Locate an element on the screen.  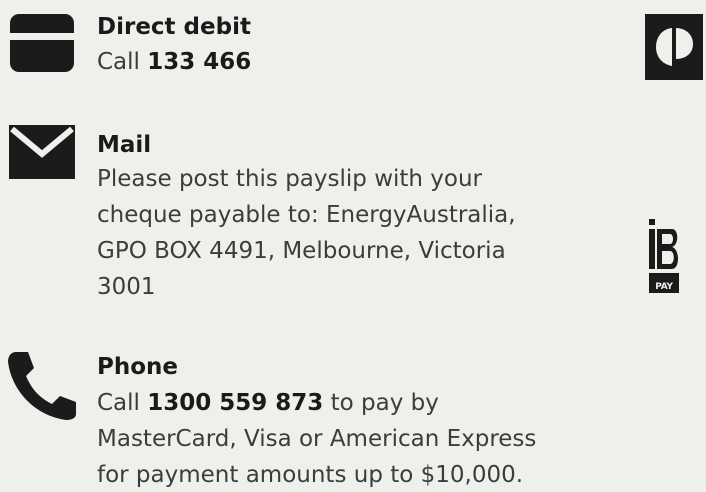
bpay-logo-text: PAY is located at coordinates (664, 287).